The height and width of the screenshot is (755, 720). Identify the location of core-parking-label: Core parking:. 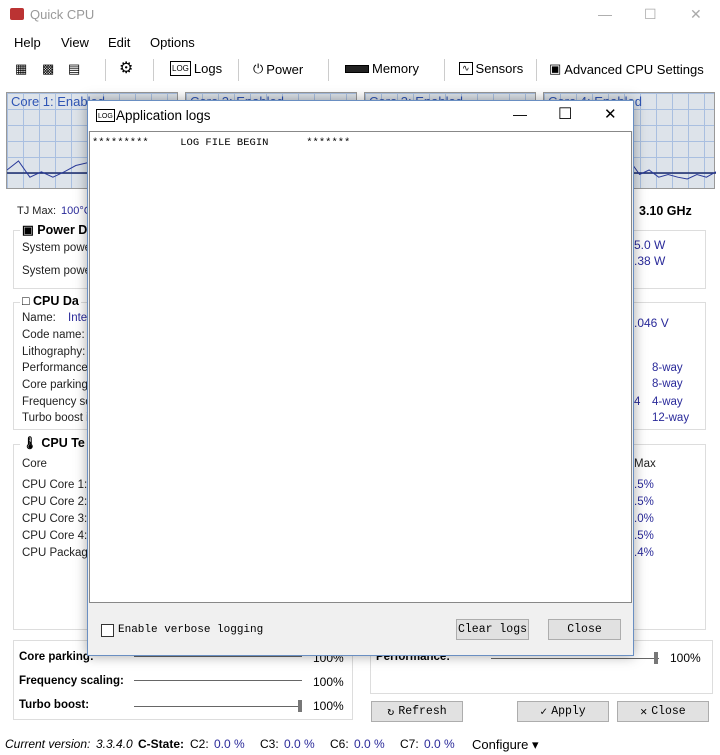
(56, 657).